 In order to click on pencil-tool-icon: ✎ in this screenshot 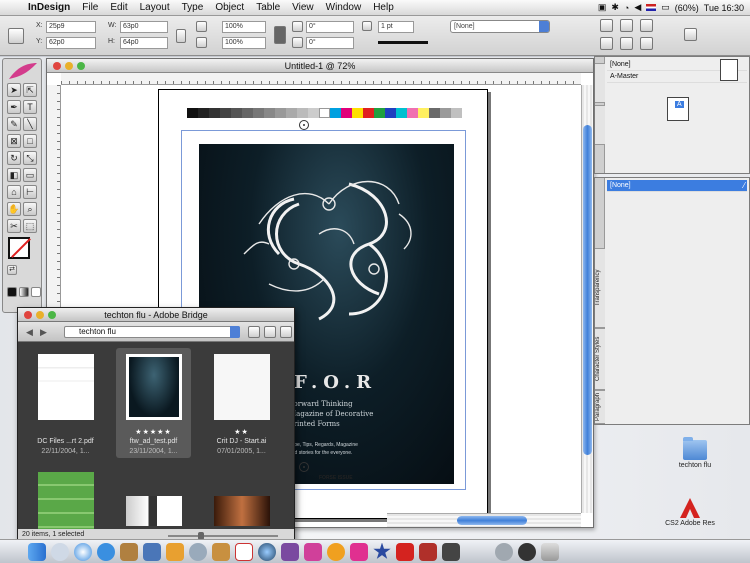, I will do `click(14, 124)`.